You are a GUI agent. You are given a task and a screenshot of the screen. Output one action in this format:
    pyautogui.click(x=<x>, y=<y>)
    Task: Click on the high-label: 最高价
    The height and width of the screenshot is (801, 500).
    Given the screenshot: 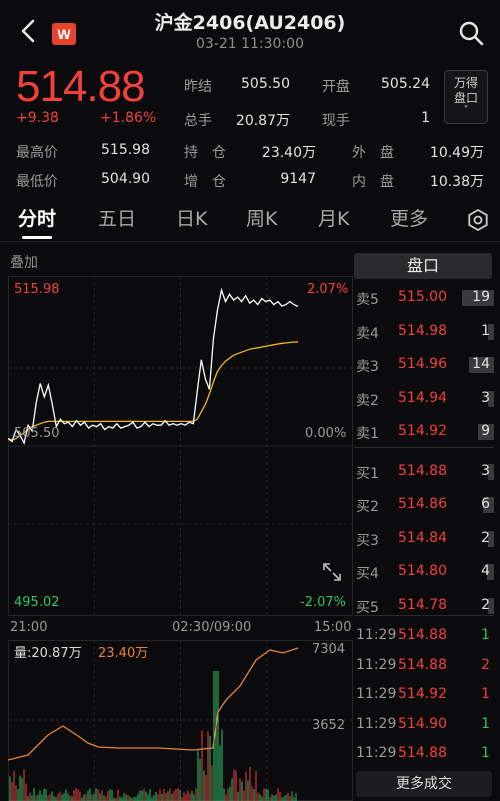 What is the action you would take?
    pyautogui.click(x=37, y=153)
    